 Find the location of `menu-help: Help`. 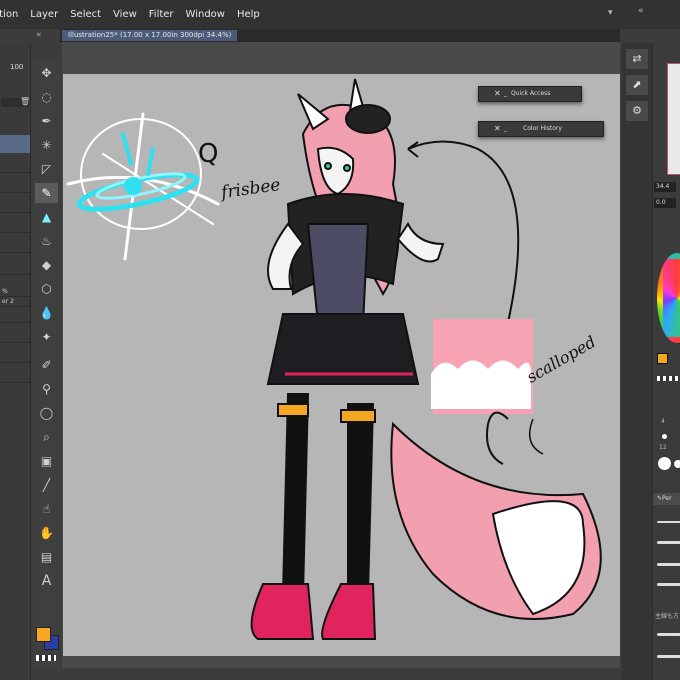

menu-help: Help is located at coordinates (248, 14).